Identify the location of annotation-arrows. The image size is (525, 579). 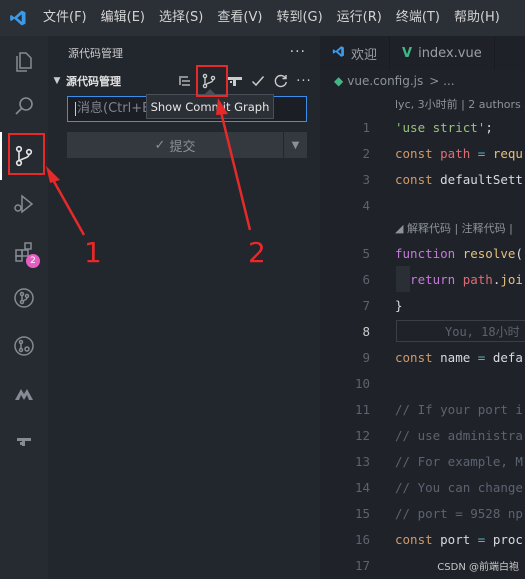
(149, 167).